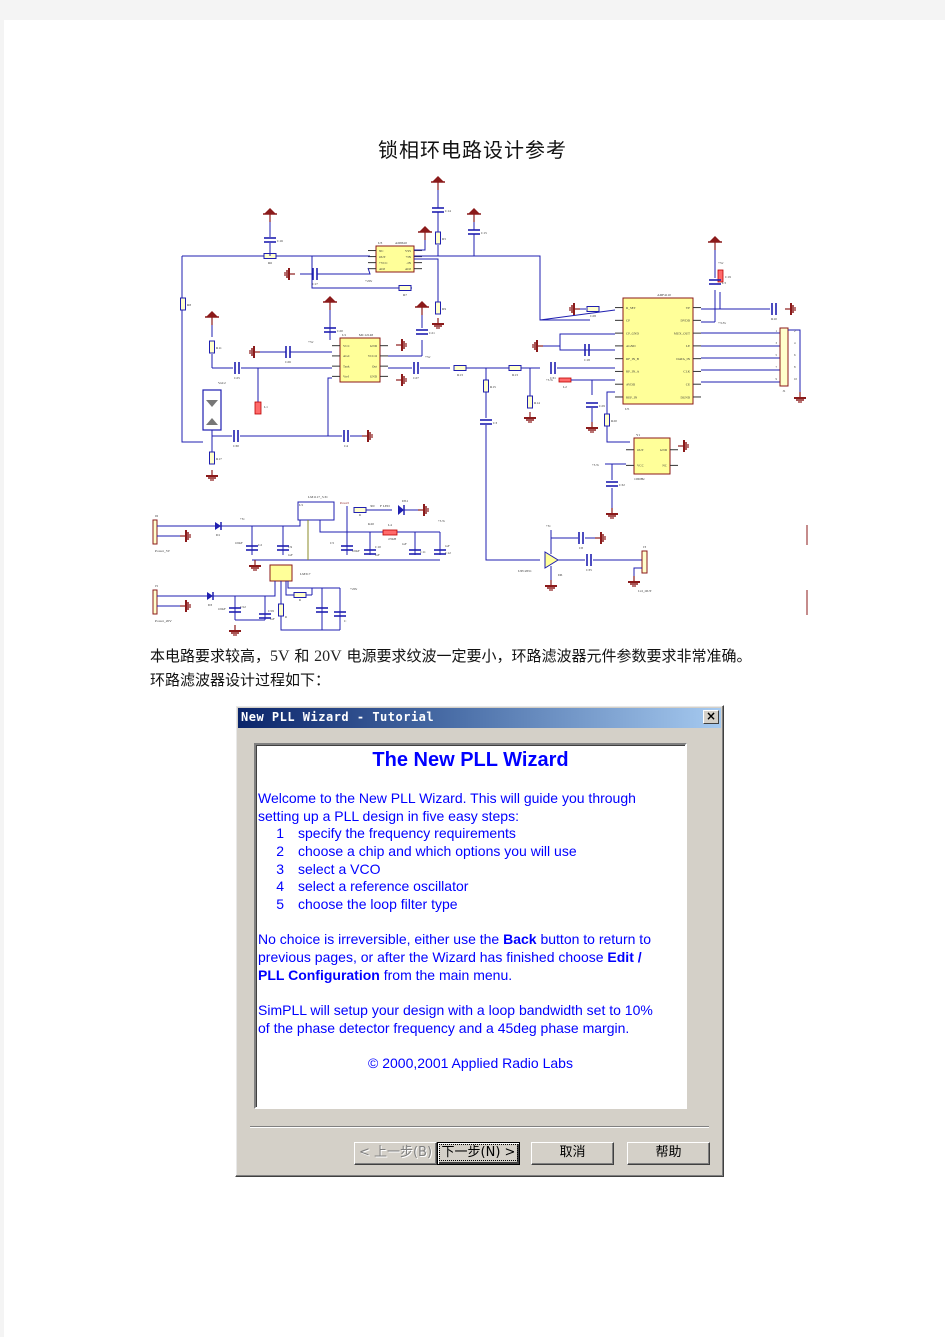 The image size is (945, 1337). What do you see at coordinates (628, 321) in the screenshot?
I see `schematic-label: CP` at bounding box center [628, 321].